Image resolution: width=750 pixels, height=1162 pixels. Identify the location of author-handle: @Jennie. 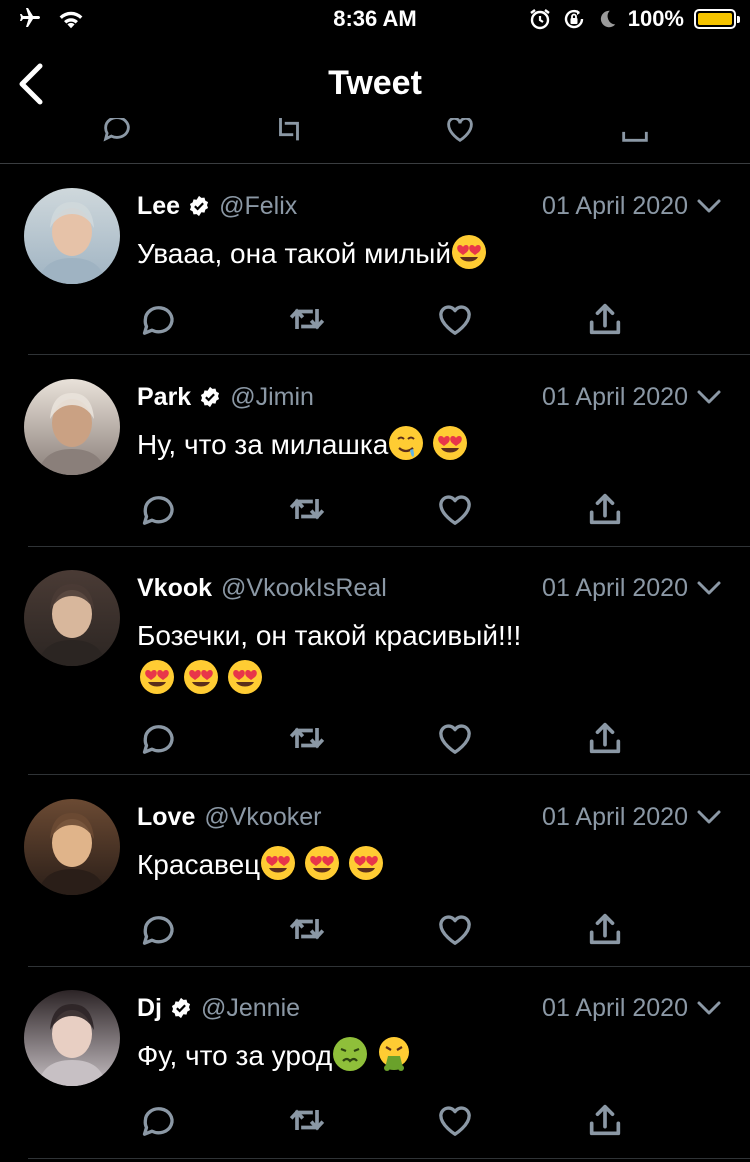
(250, 1008).